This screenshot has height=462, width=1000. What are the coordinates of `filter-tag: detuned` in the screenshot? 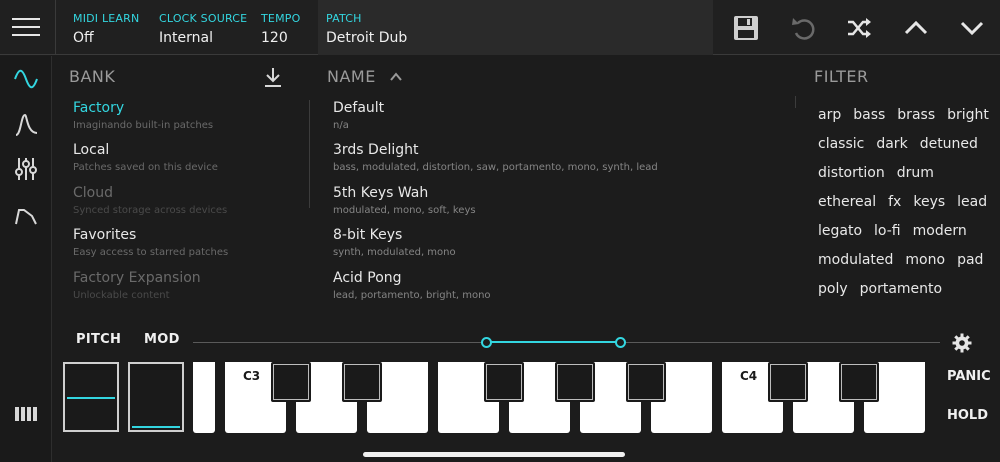 It's located at (949, 144).